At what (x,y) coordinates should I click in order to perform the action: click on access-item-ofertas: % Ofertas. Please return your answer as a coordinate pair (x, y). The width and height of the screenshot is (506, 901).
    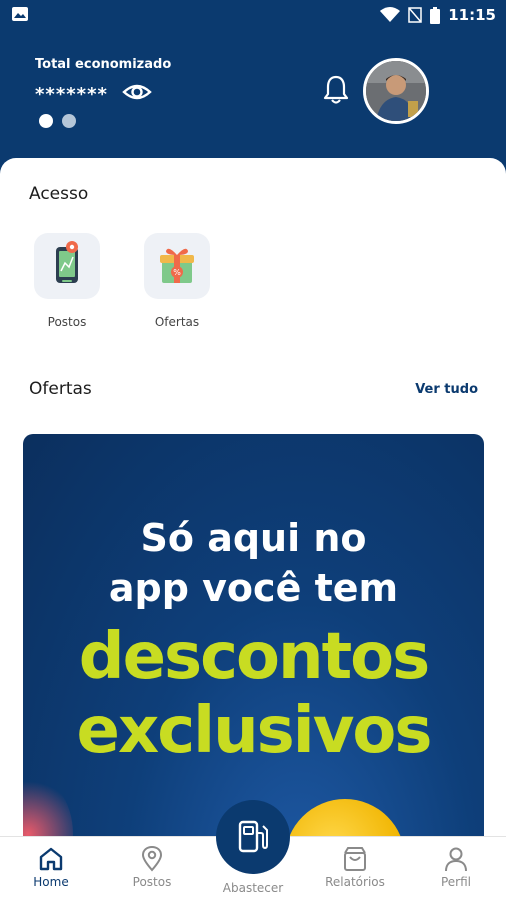
    Looking at the image, I should click on (177, 281).